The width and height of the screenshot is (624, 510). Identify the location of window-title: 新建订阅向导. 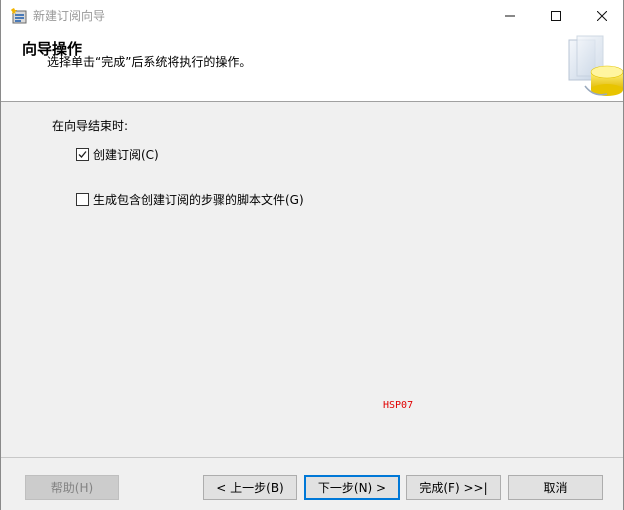
(69, 16).